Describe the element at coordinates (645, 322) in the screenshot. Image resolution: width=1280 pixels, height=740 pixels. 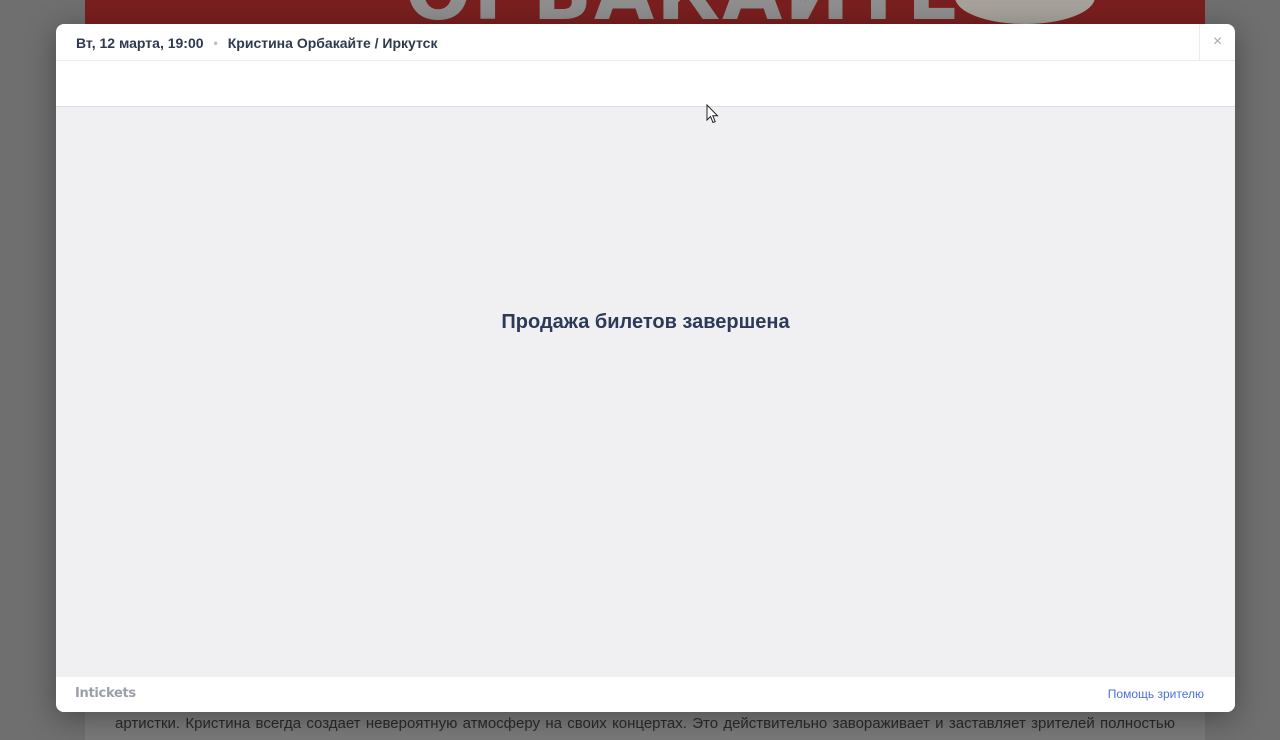
I see `sold-out-message: Продажа билетов завершена` at that location.